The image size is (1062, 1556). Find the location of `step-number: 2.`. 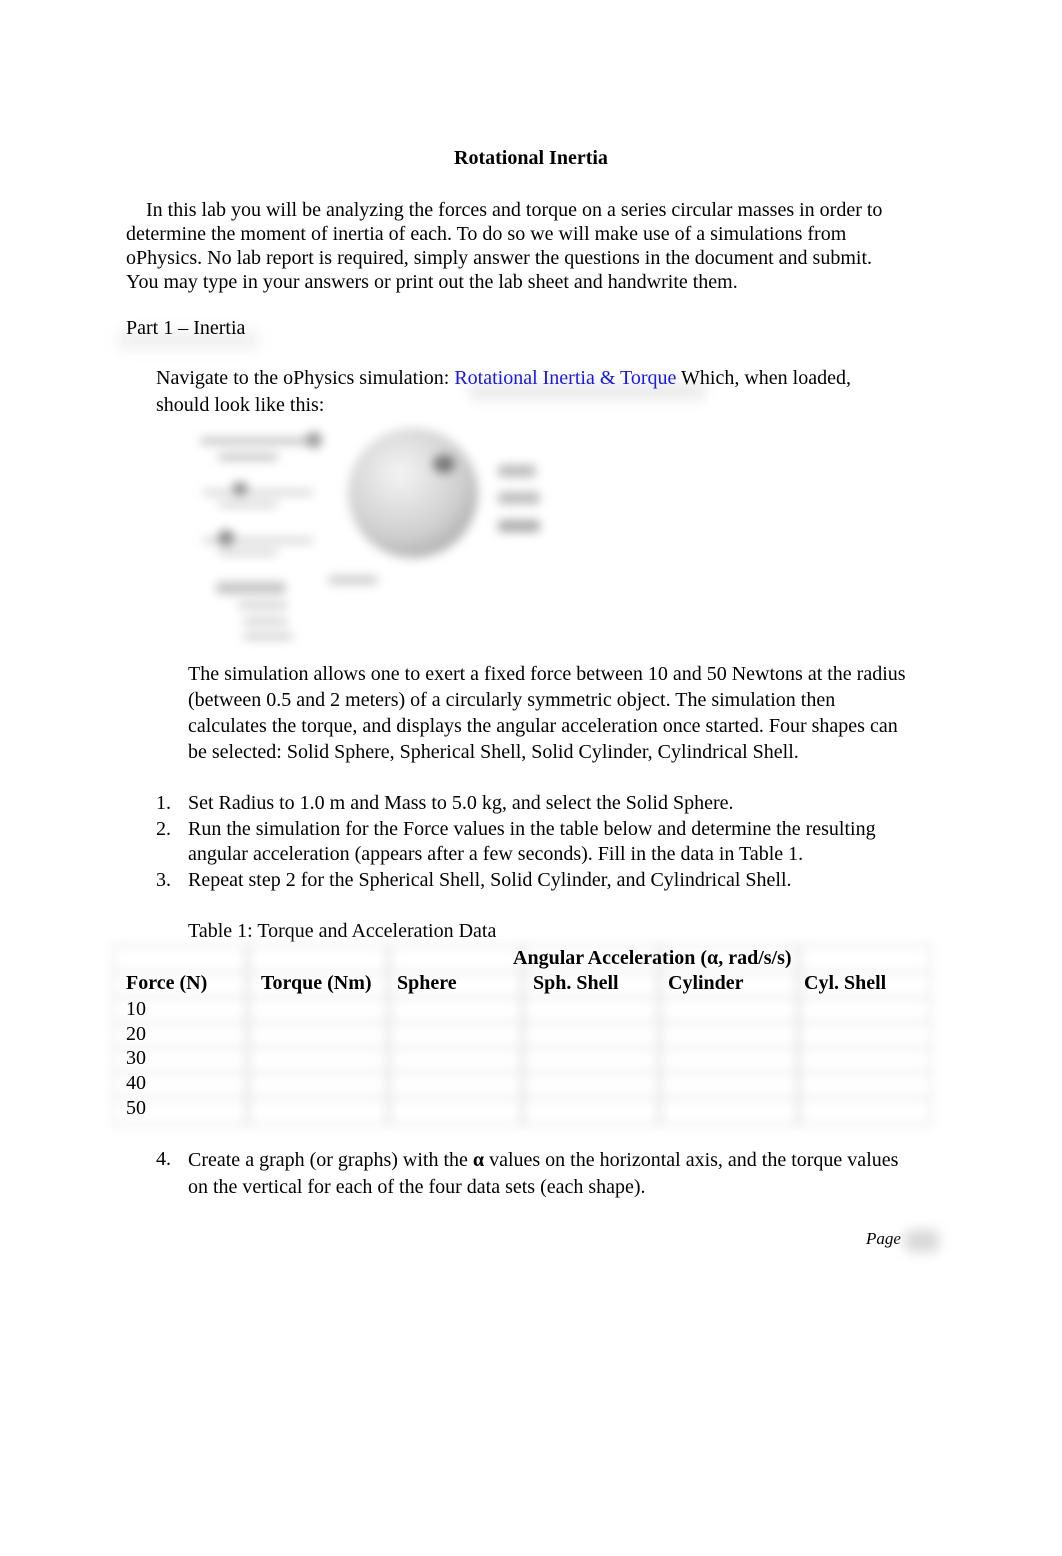

step-number: 2. is located at coordinates (163, 828).